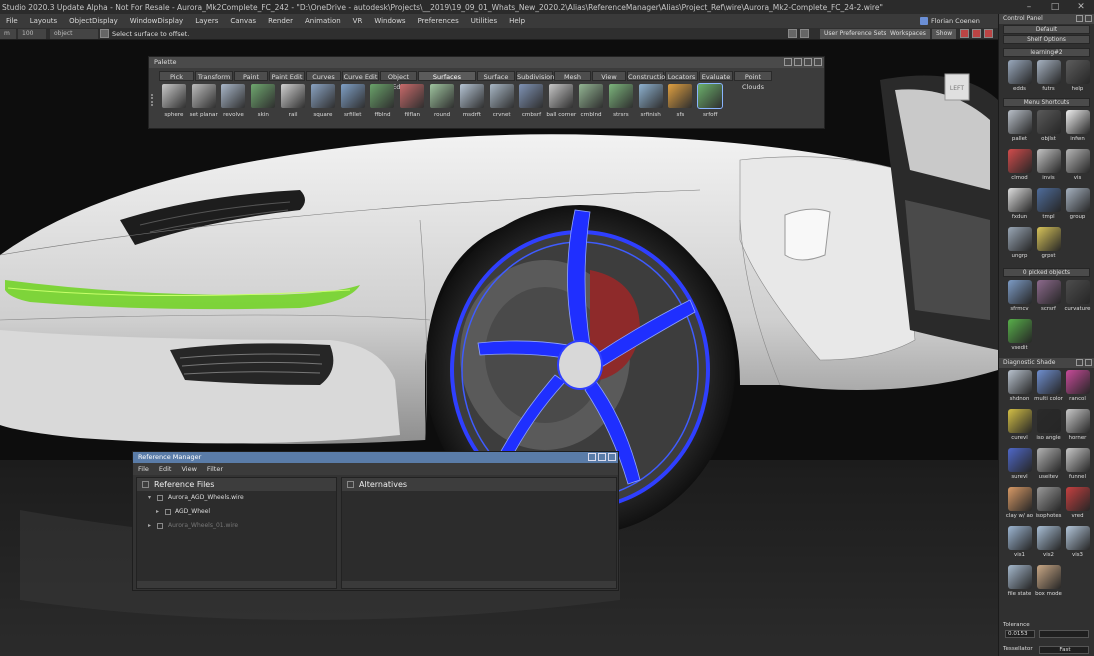 Image resolution: width=1094 pixels, height=656 pixels. What do you see at coordinates (1077, 426) in the screenshot?
I see `shelf-item-horner: horner` at bounding box center [1077, 426].